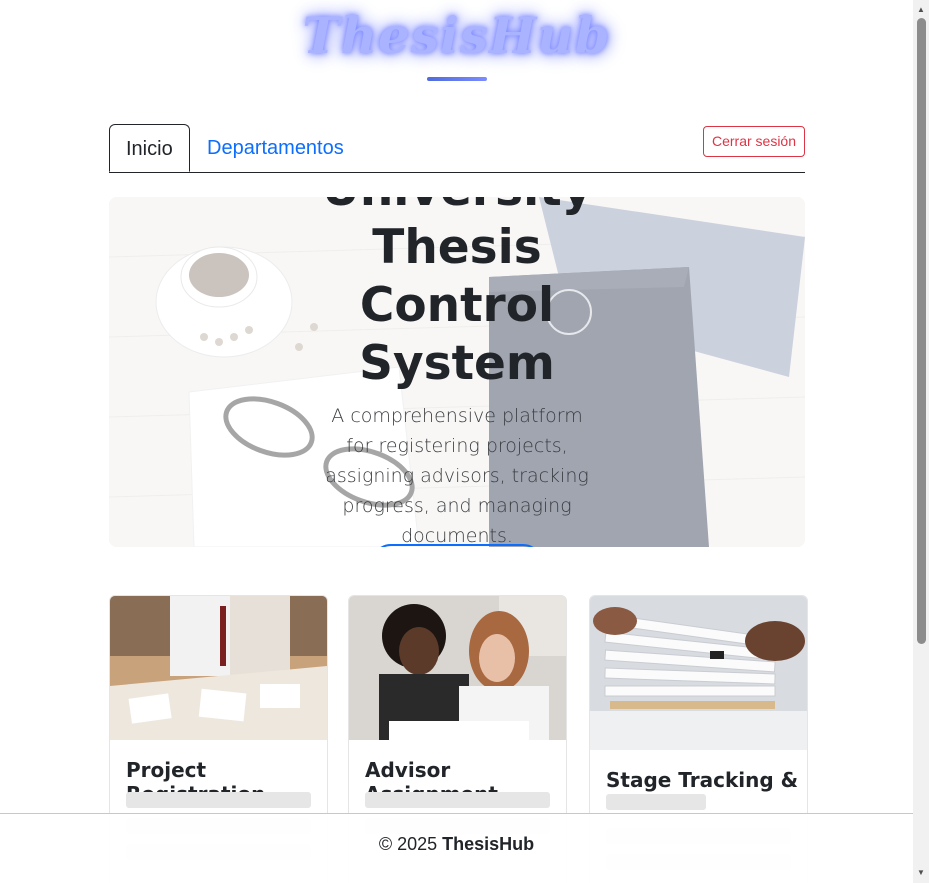  I want to click on brand-logo: ThesisHub, so click(456, 35).